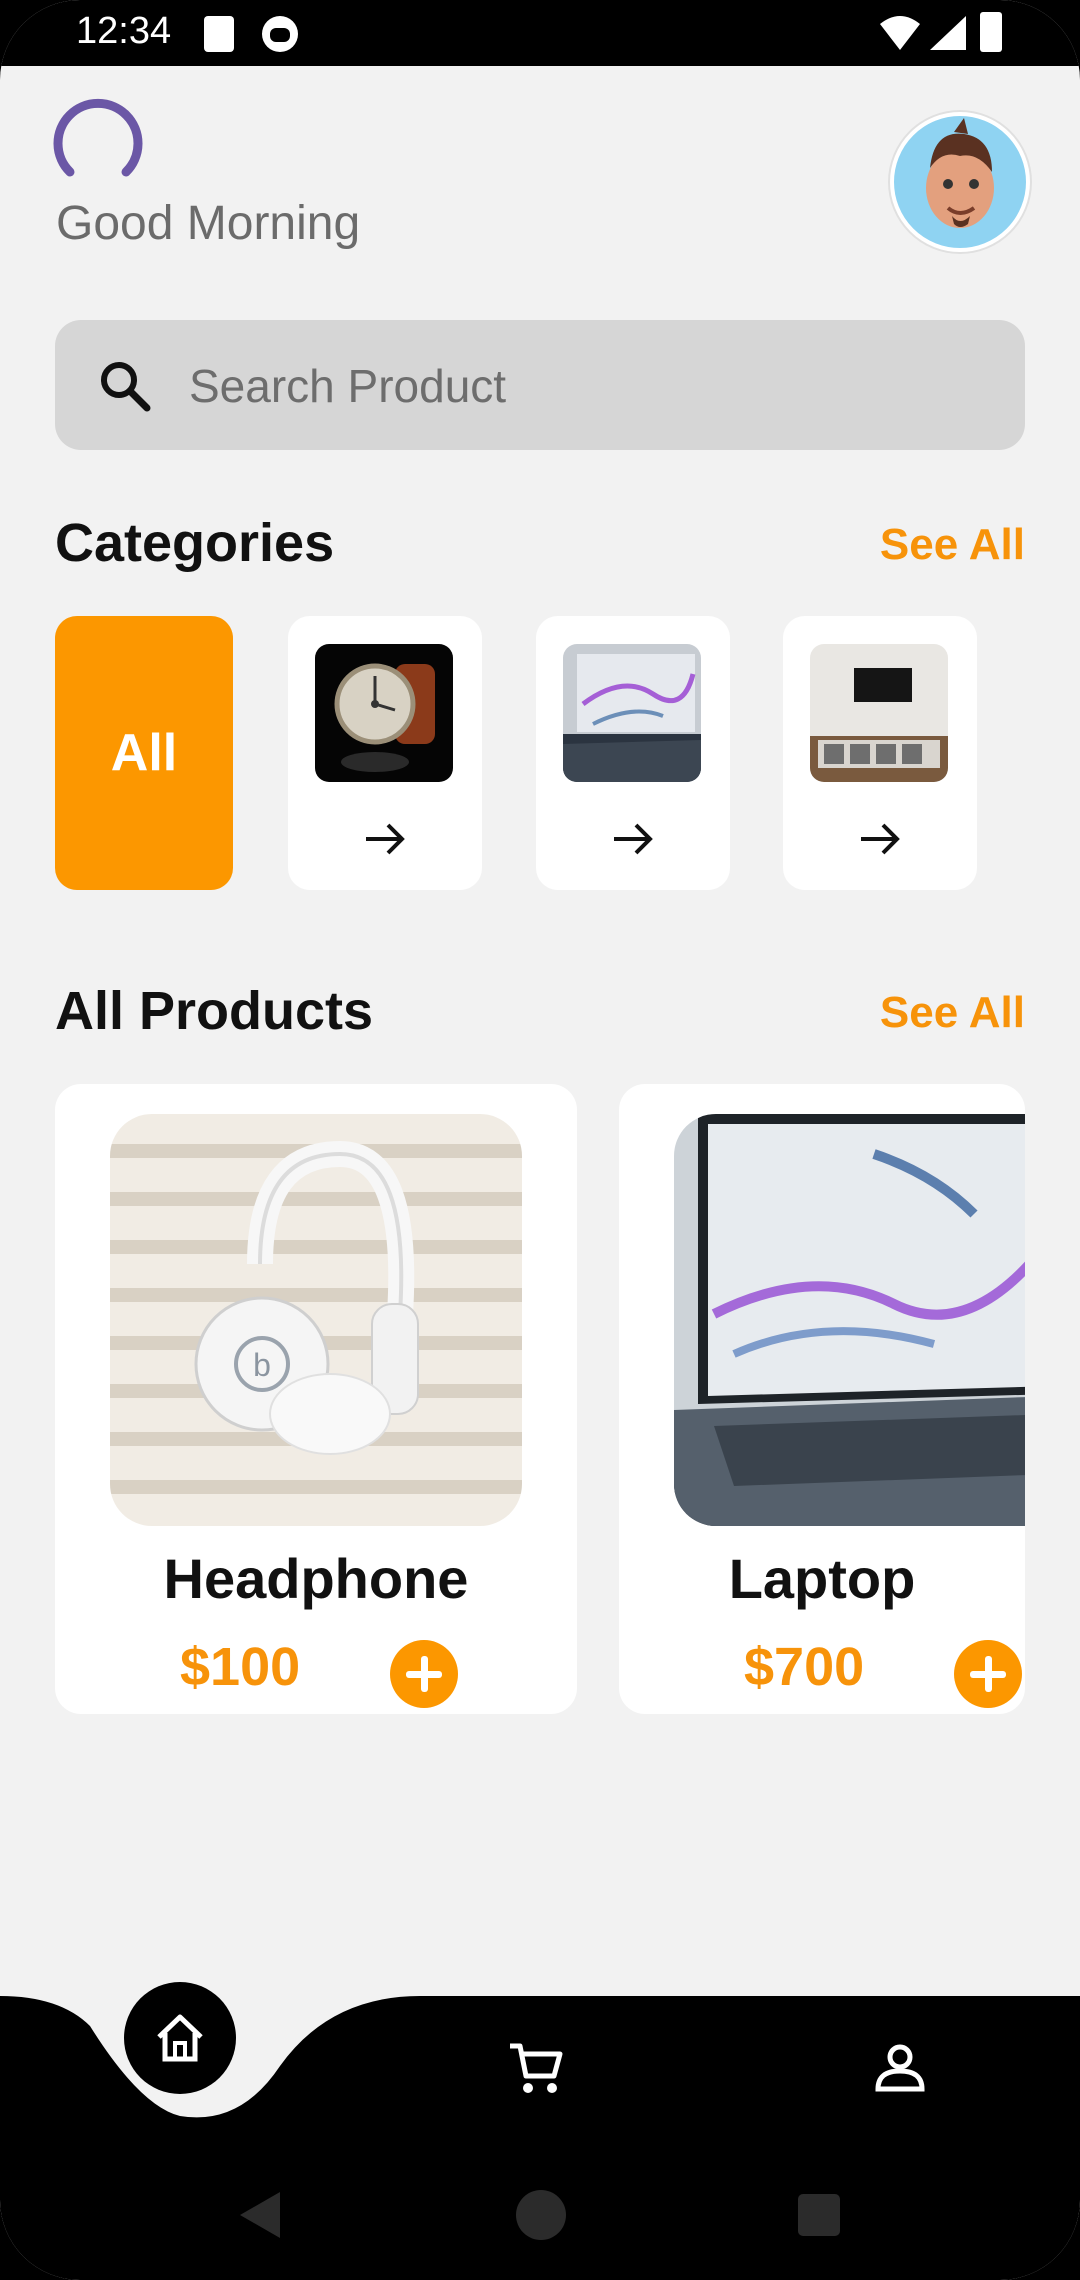  I want to click on nav-cart-button, so click(536, 2068).